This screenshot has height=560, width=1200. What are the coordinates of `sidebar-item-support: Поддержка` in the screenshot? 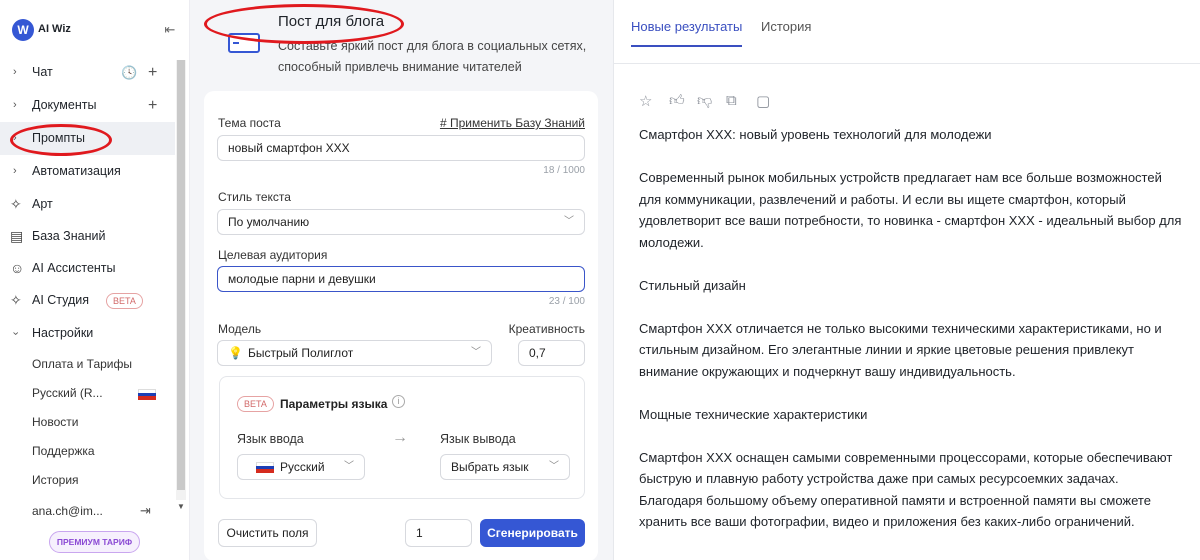 It's located at (87, 451).